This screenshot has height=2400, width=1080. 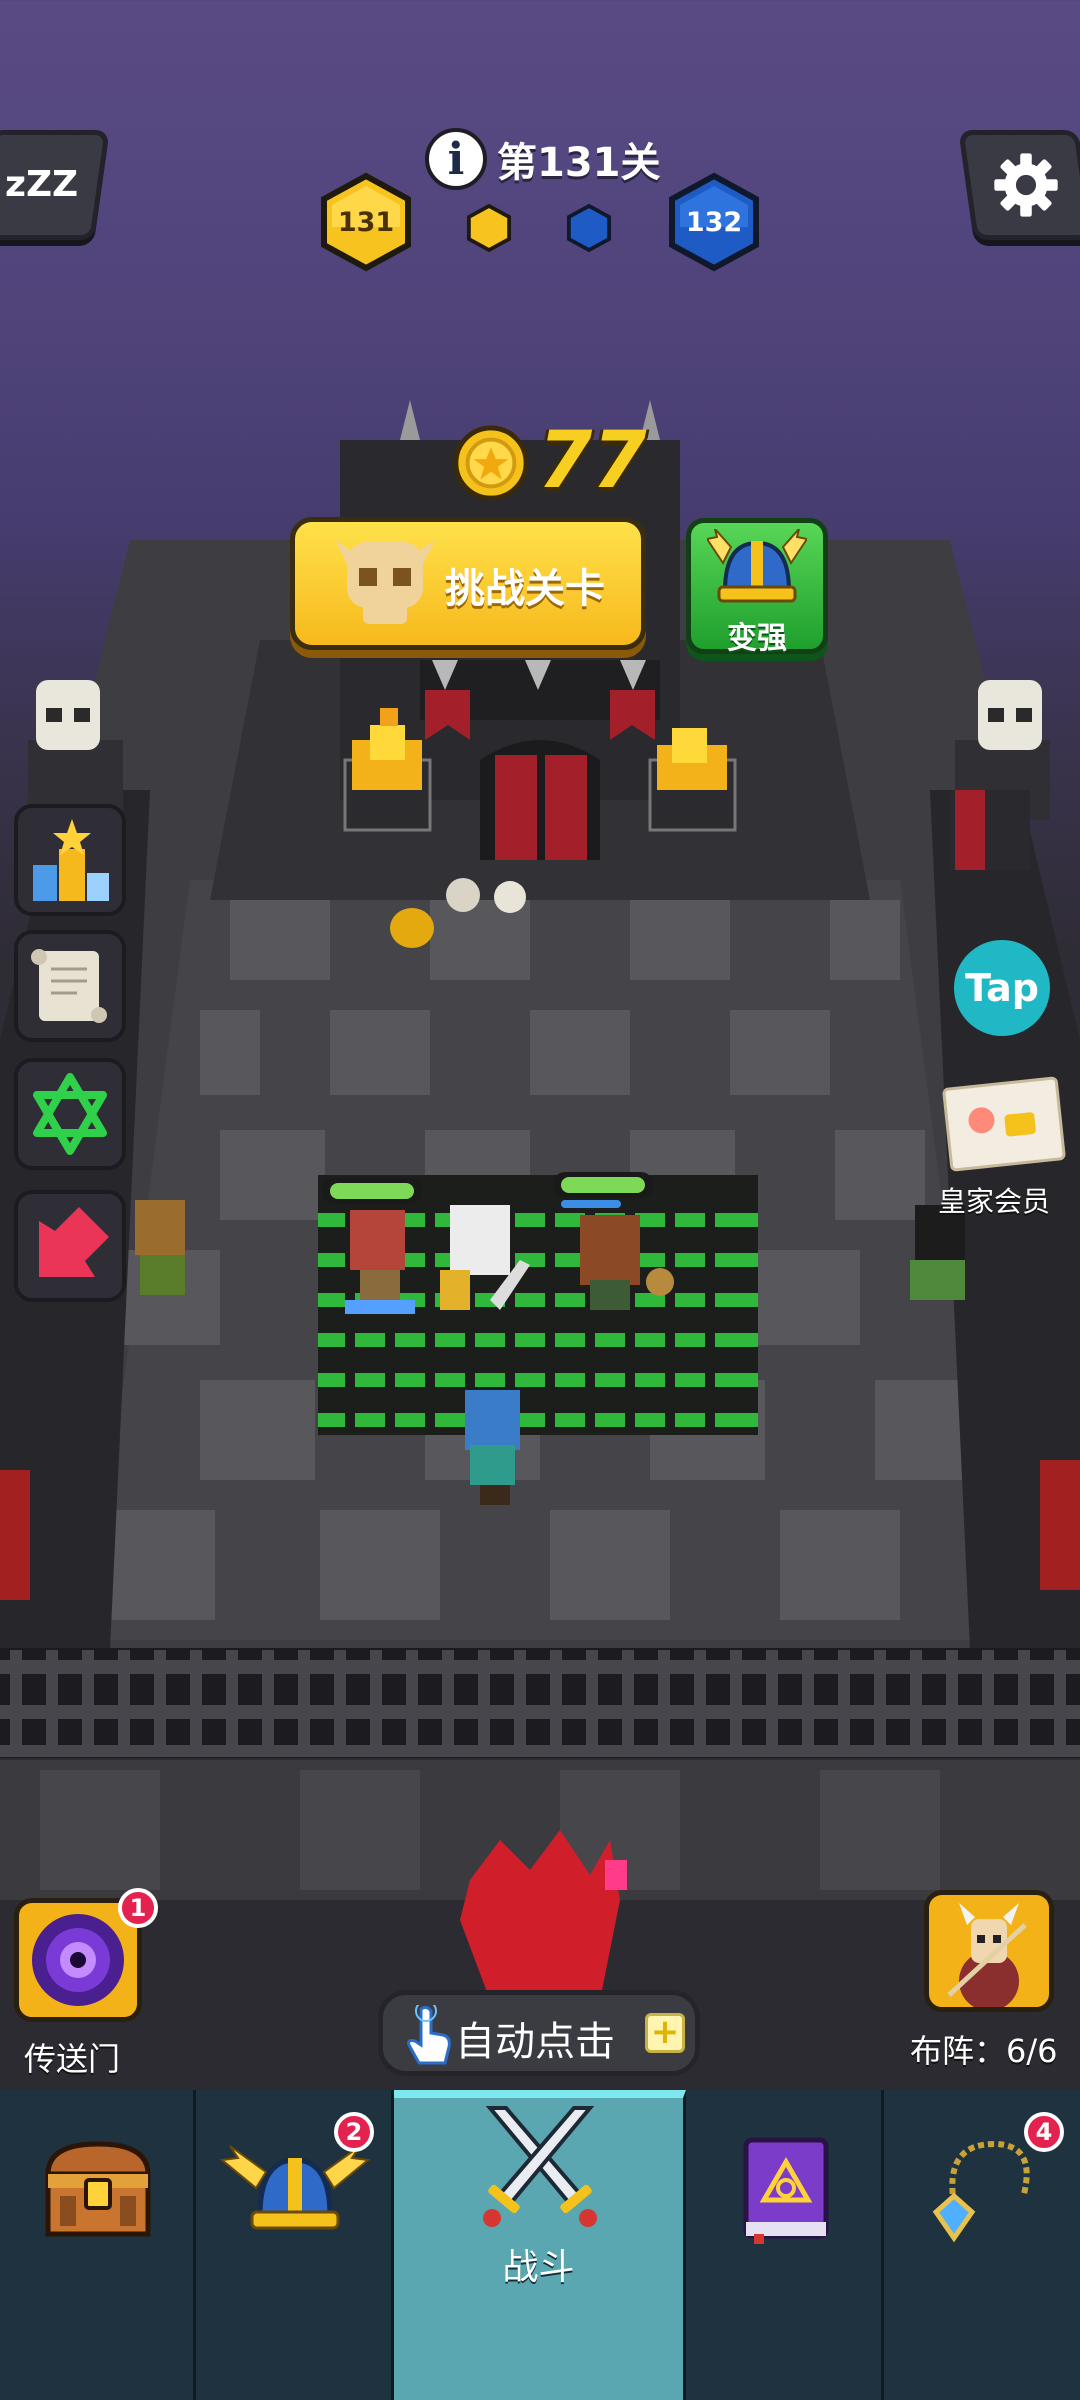 I want to click on crossed-swords-icon, so click(x=540, y=2166).